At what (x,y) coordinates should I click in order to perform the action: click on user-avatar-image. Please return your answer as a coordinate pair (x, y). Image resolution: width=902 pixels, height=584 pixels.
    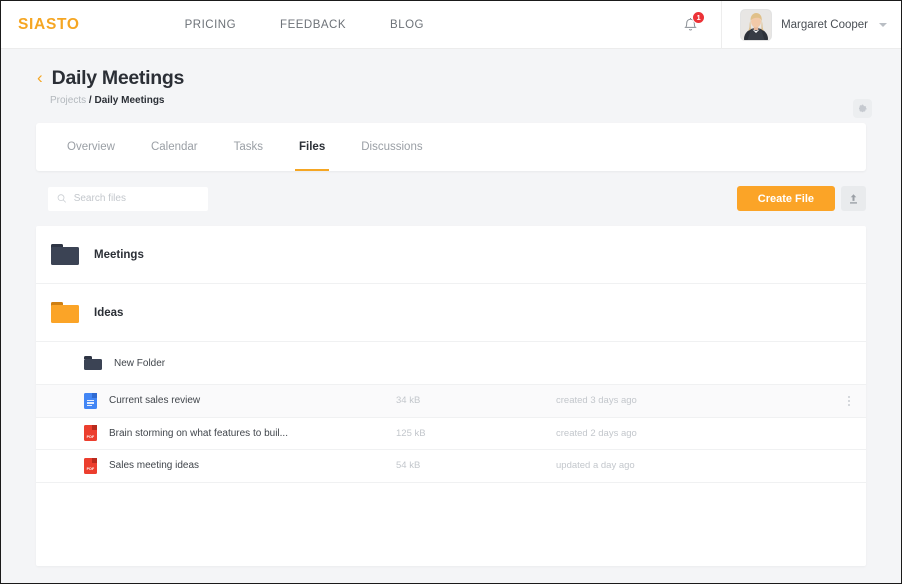
    Looking at the image, I should click on (756, 25).